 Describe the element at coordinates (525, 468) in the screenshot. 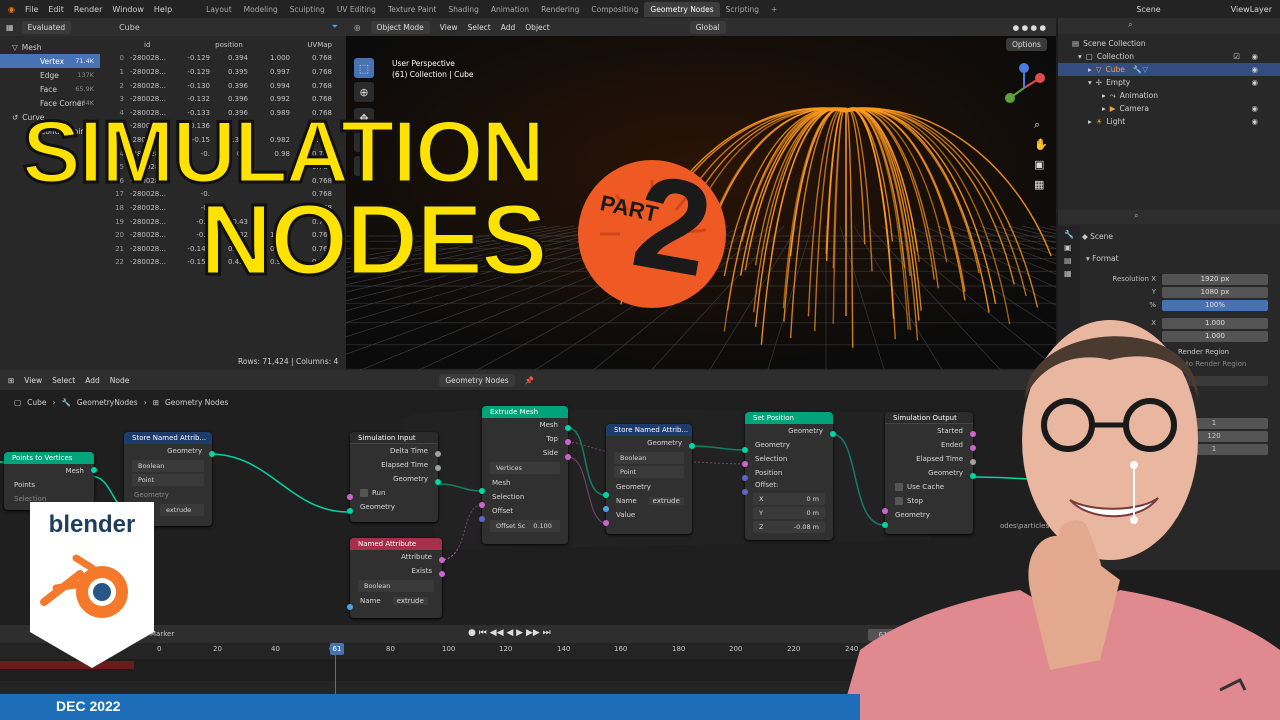

I see `extrude-mode-dropdown: Vertices` at that location.